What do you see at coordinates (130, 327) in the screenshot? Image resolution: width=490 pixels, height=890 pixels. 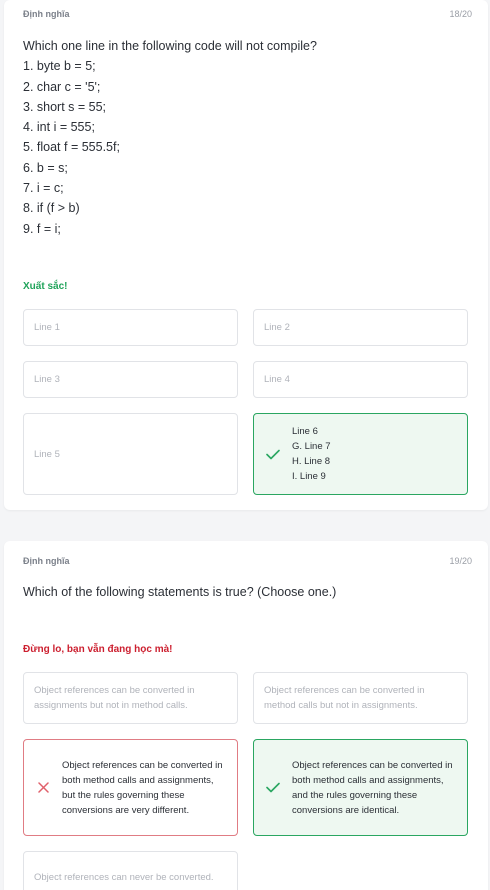 I see `answer-option: Line 1` at bounding box center [130, 327].